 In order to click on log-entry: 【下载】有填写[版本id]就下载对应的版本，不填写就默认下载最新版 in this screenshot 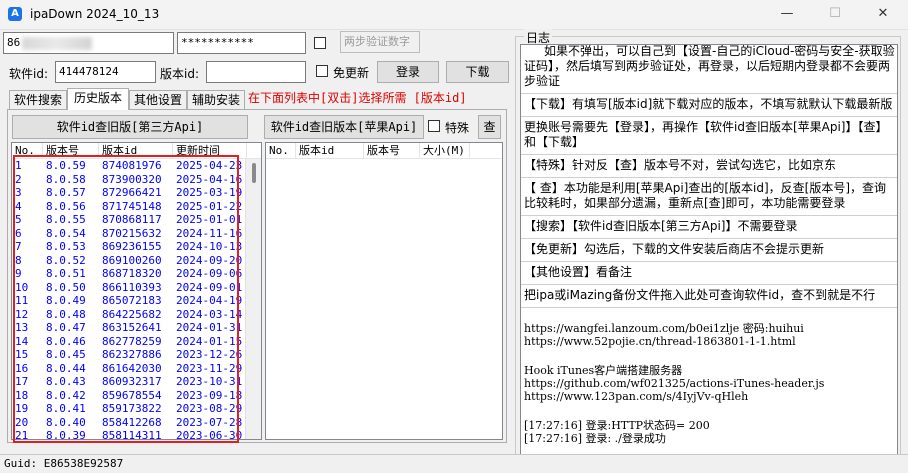, I will do `click(709, 105)`.